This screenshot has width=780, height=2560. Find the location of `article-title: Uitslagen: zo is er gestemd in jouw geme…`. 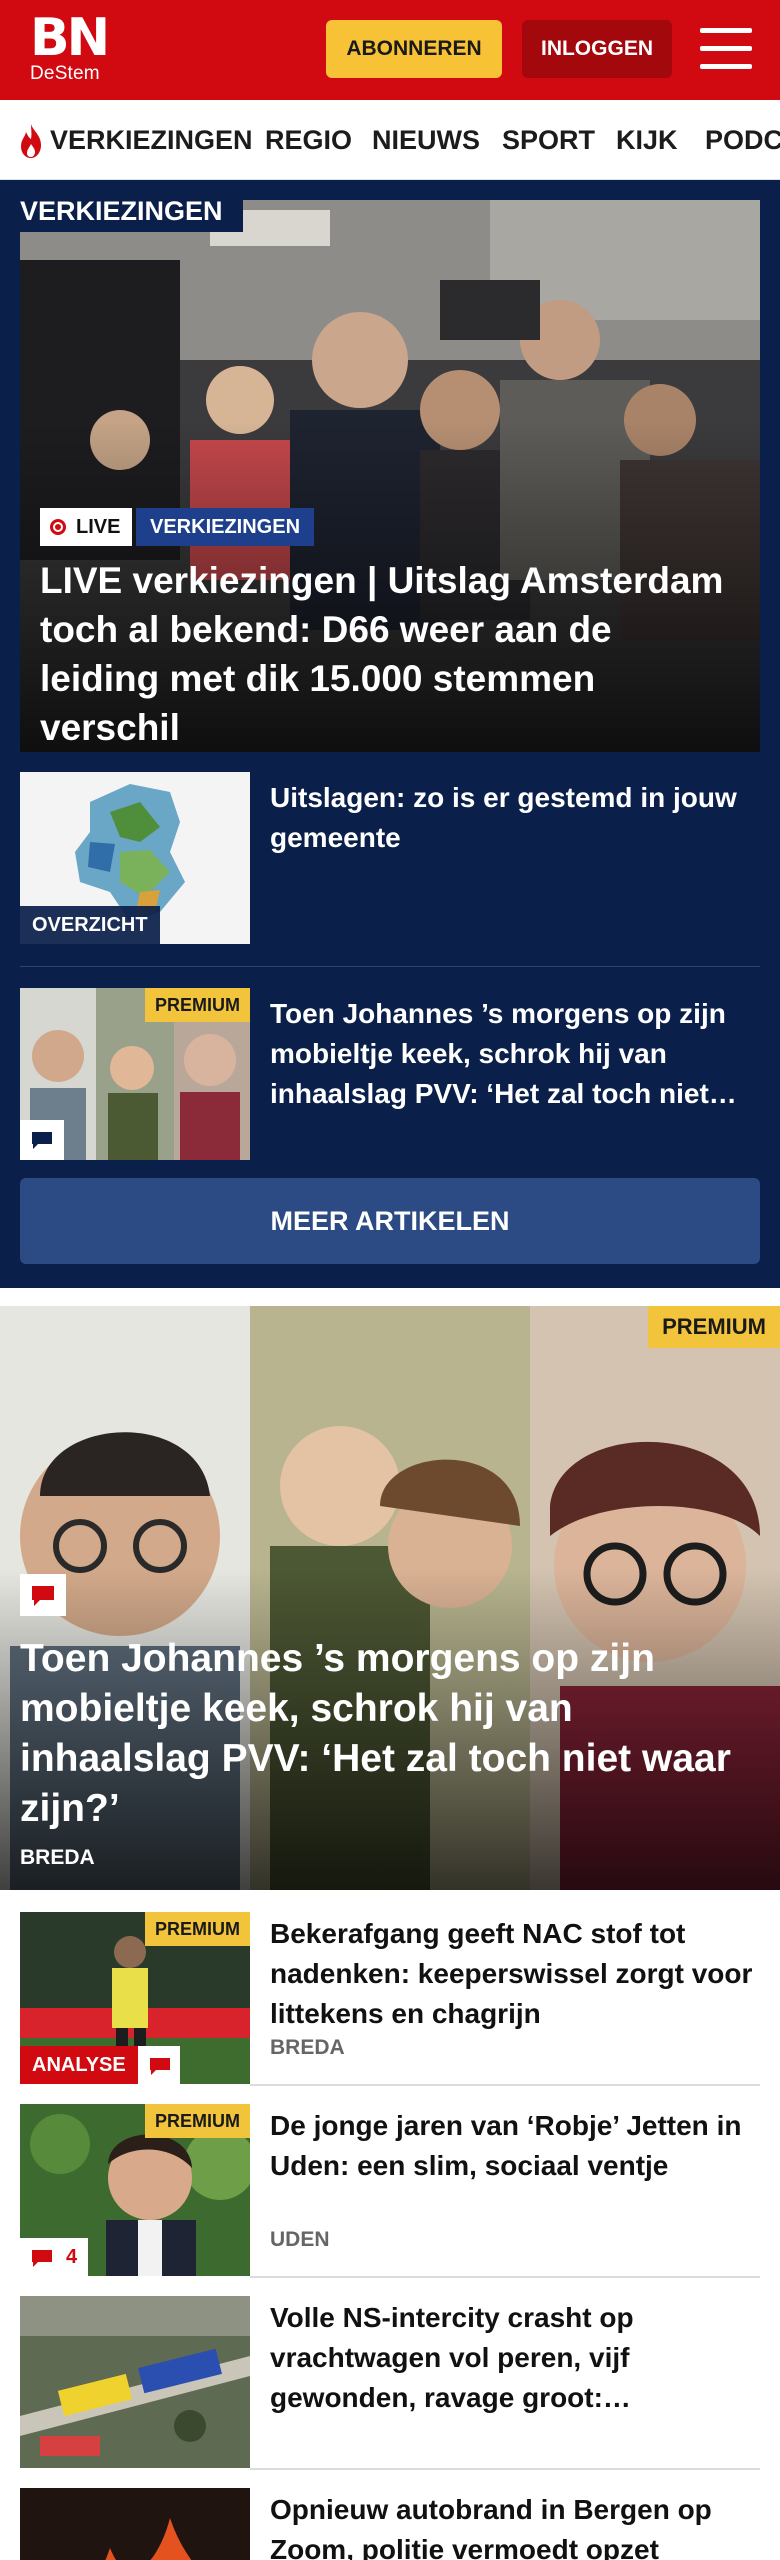

article-title: Uitslagen: zo is er gestemd in jouw geme… is located at coordinates (515, 818).